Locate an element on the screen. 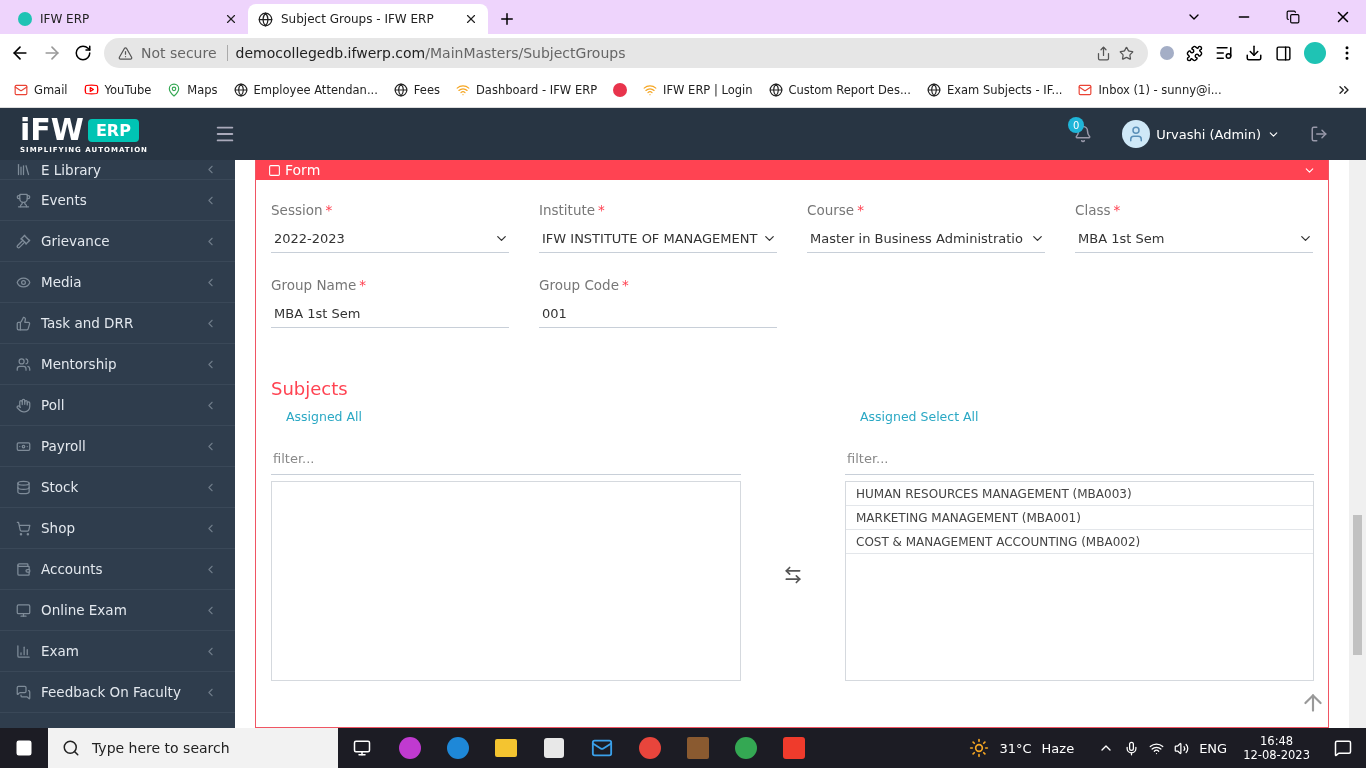 Image resolution: width=1366 pixels, height=768 pixels. square-icon is located at coordinates (274, 170).